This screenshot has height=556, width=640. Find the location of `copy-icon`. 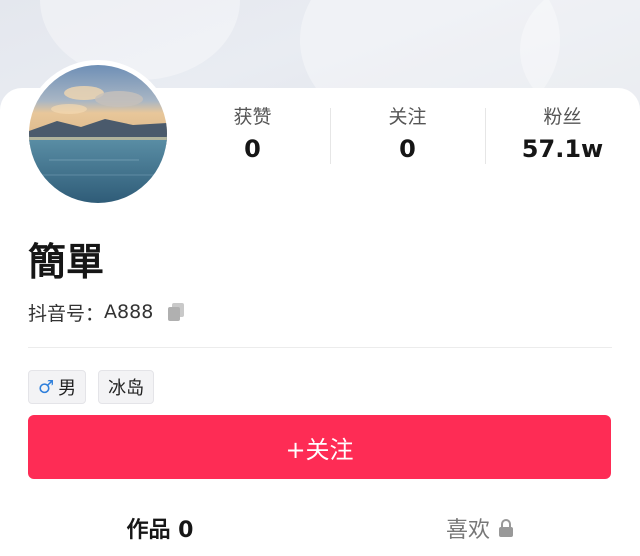

copy-icon is located at coordinates (176, 312).